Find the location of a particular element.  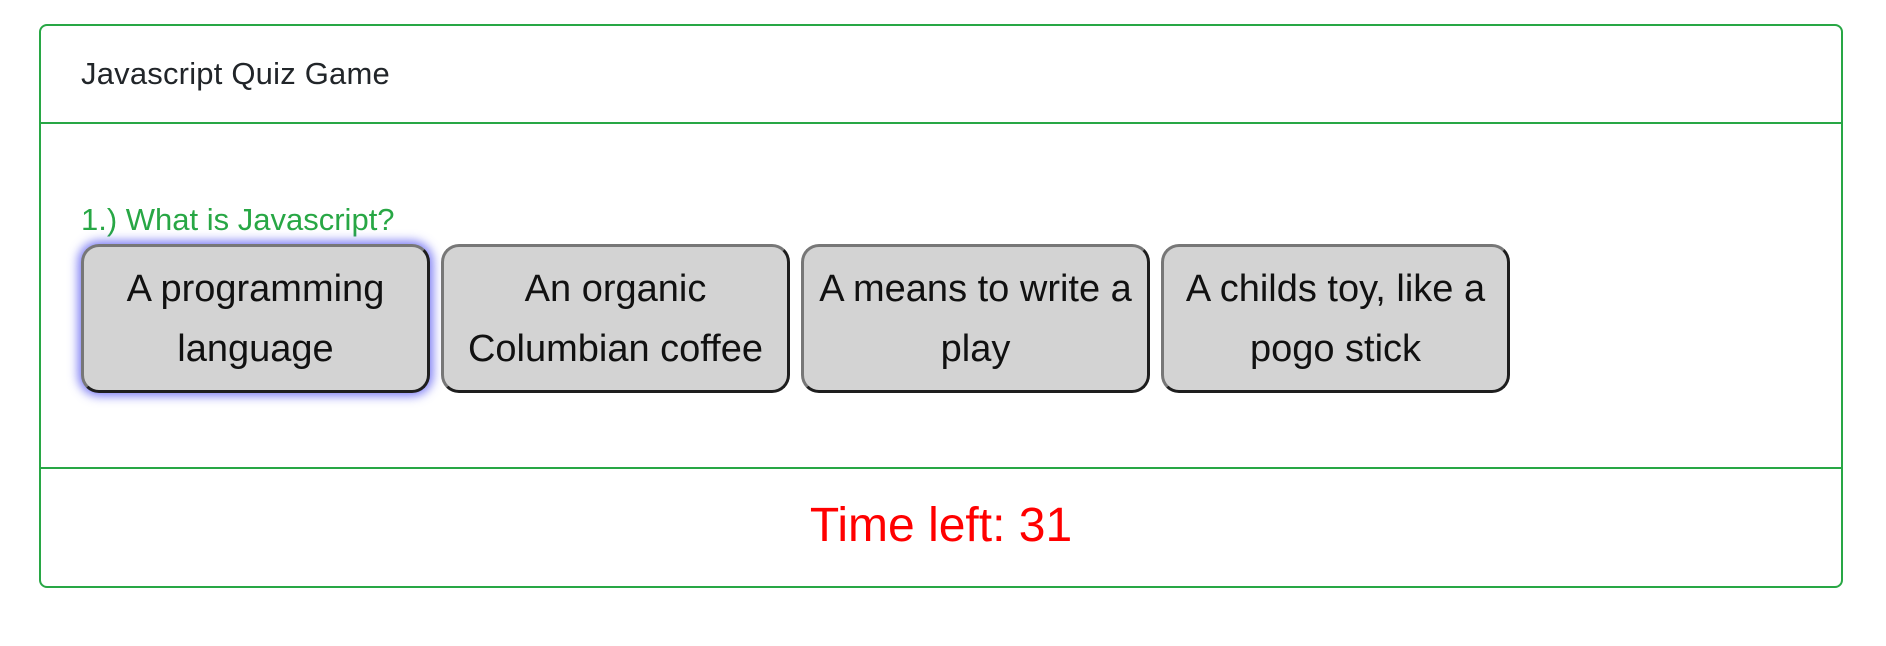

answer-button-2: An organic Columbian coffee is located at coordinates (615, 318).